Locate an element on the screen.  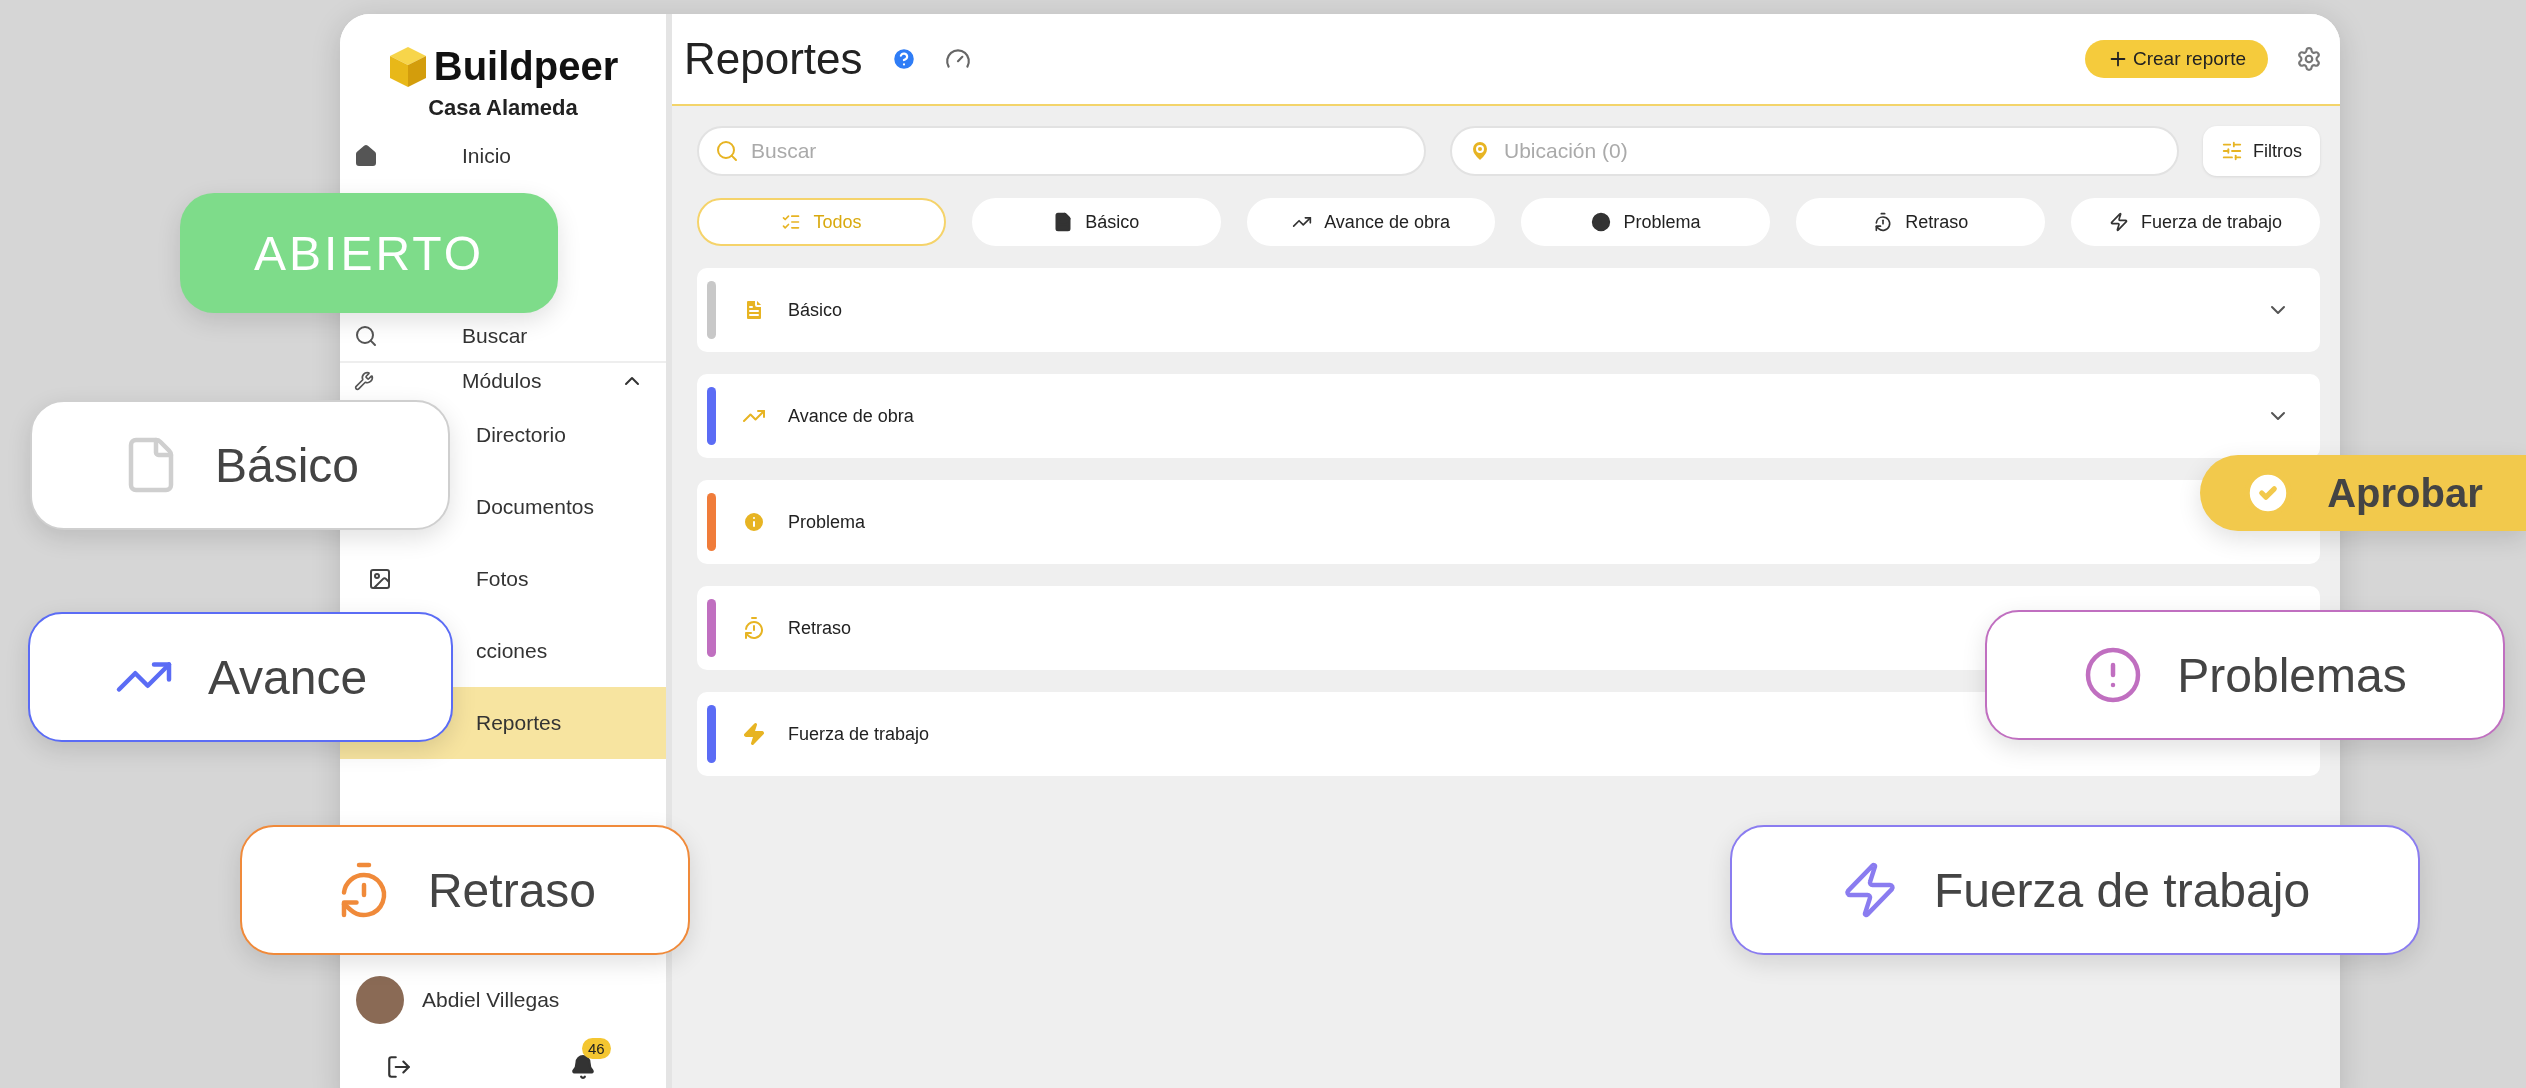
report-group-label: Básico is located at coordinates (816, 310).